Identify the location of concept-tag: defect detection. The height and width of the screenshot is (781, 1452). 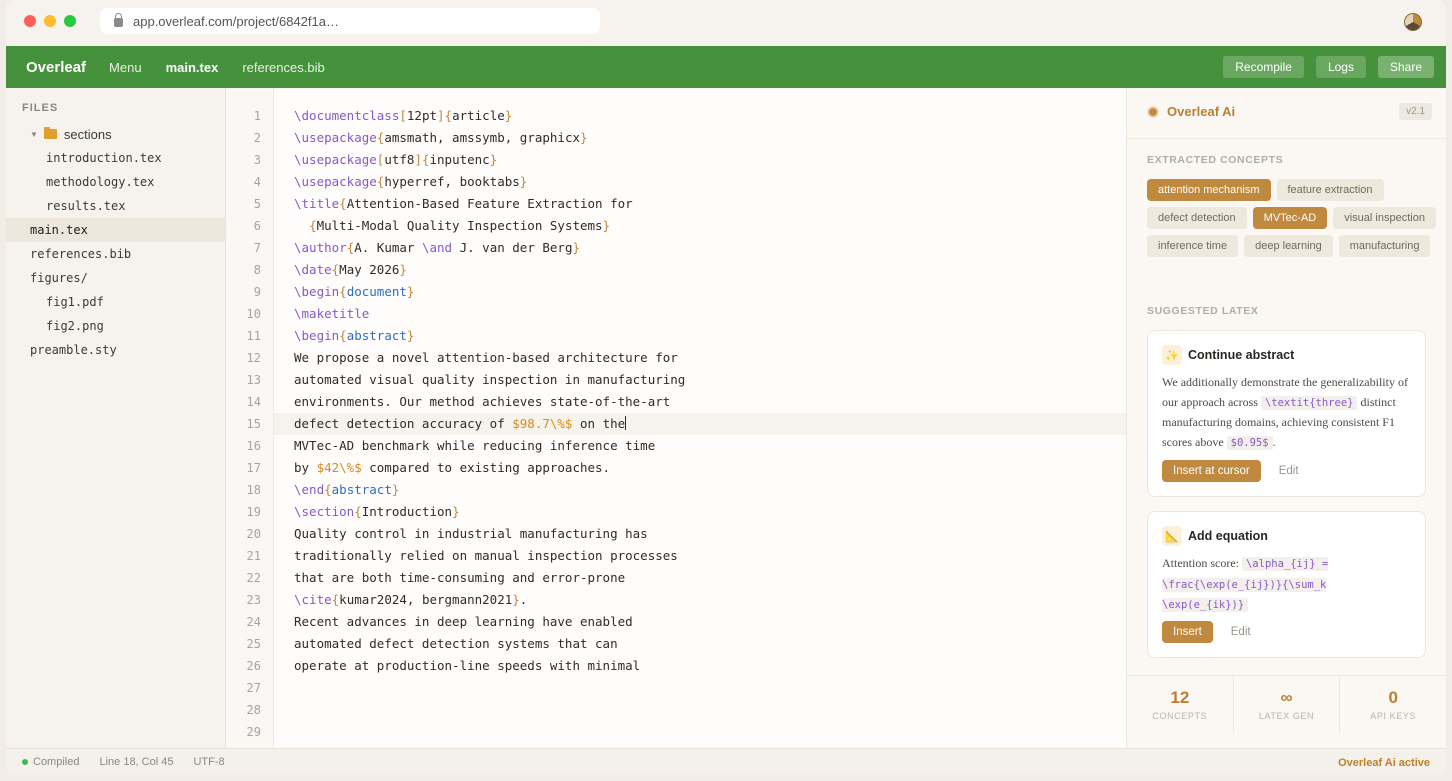
(1197, 218).